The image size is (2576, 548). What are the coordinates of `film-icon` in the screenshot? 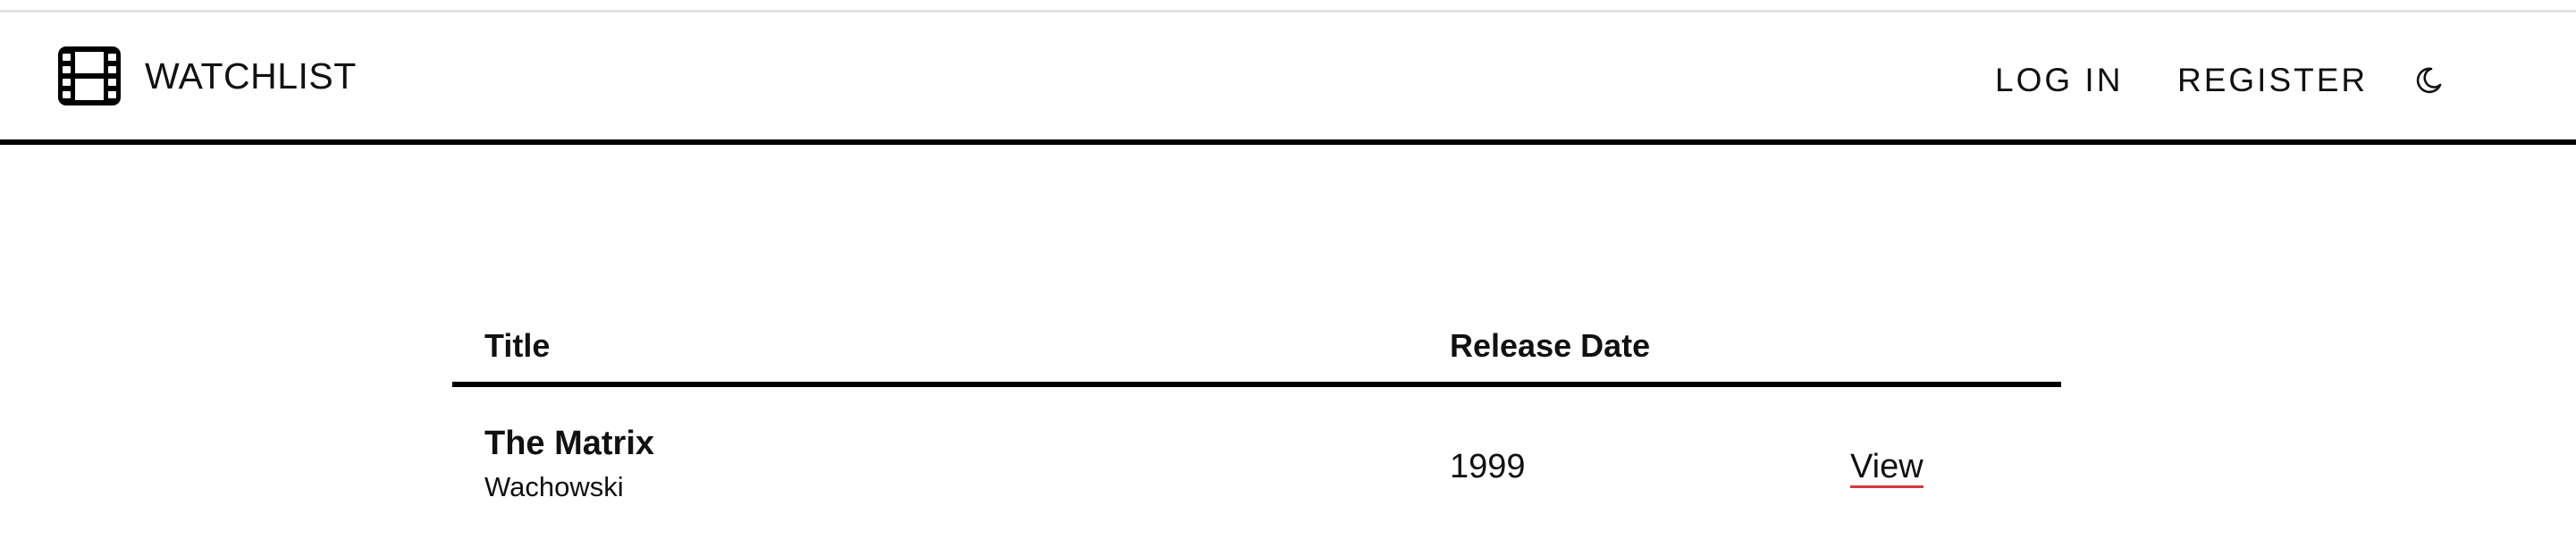 It's located at (90, 75).